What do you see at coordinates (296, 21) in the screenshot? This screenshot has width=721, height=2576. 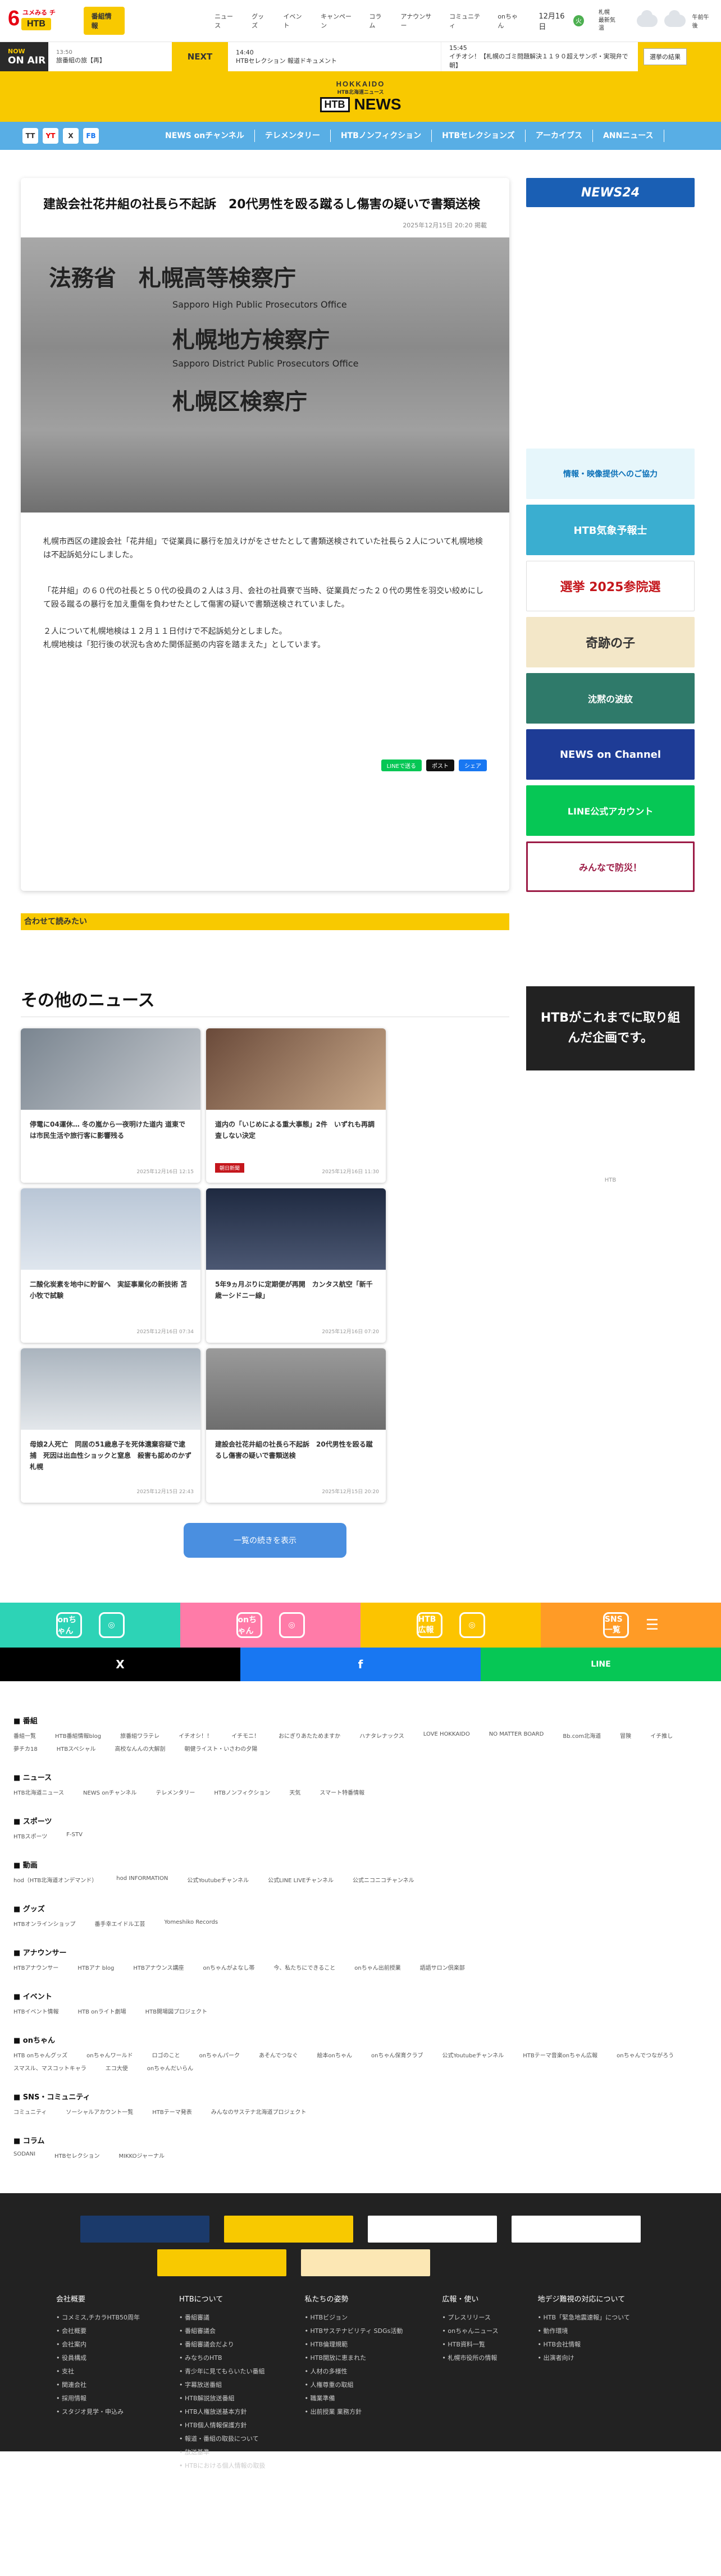 I see `nav-event: イベント` at bounding box center [296, 21].